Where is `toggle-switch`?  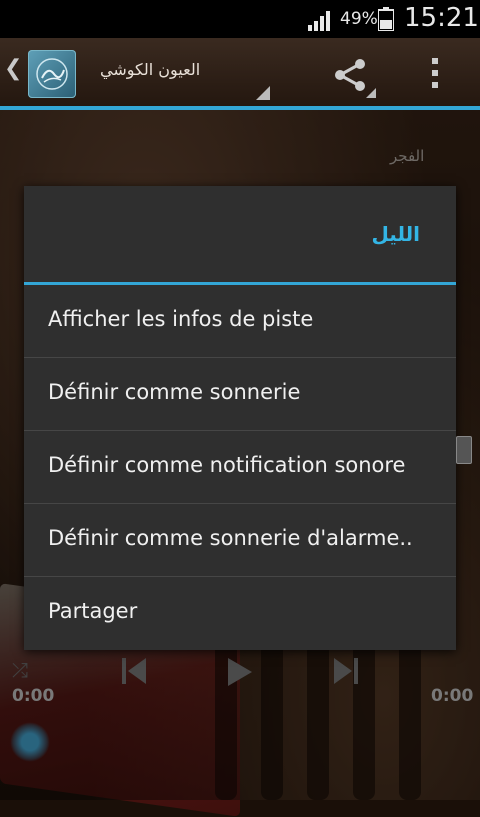 toggle-switch is located at coordinates (464, 450).